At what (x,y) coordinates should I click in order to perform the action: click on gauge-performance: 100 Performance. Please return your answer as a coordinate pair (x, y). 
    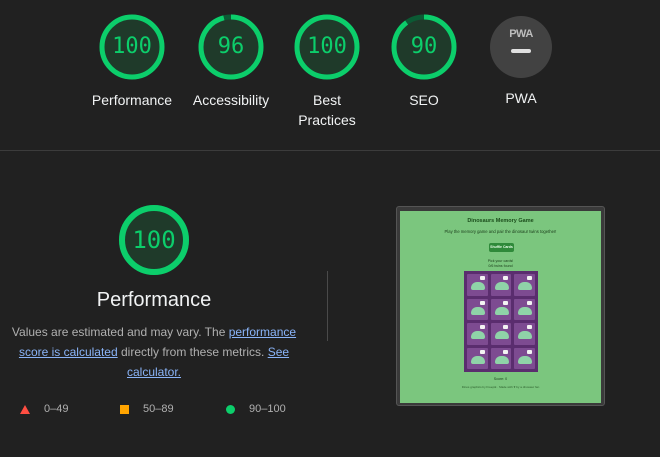
    Looking at the image, I should click on (132, 62).